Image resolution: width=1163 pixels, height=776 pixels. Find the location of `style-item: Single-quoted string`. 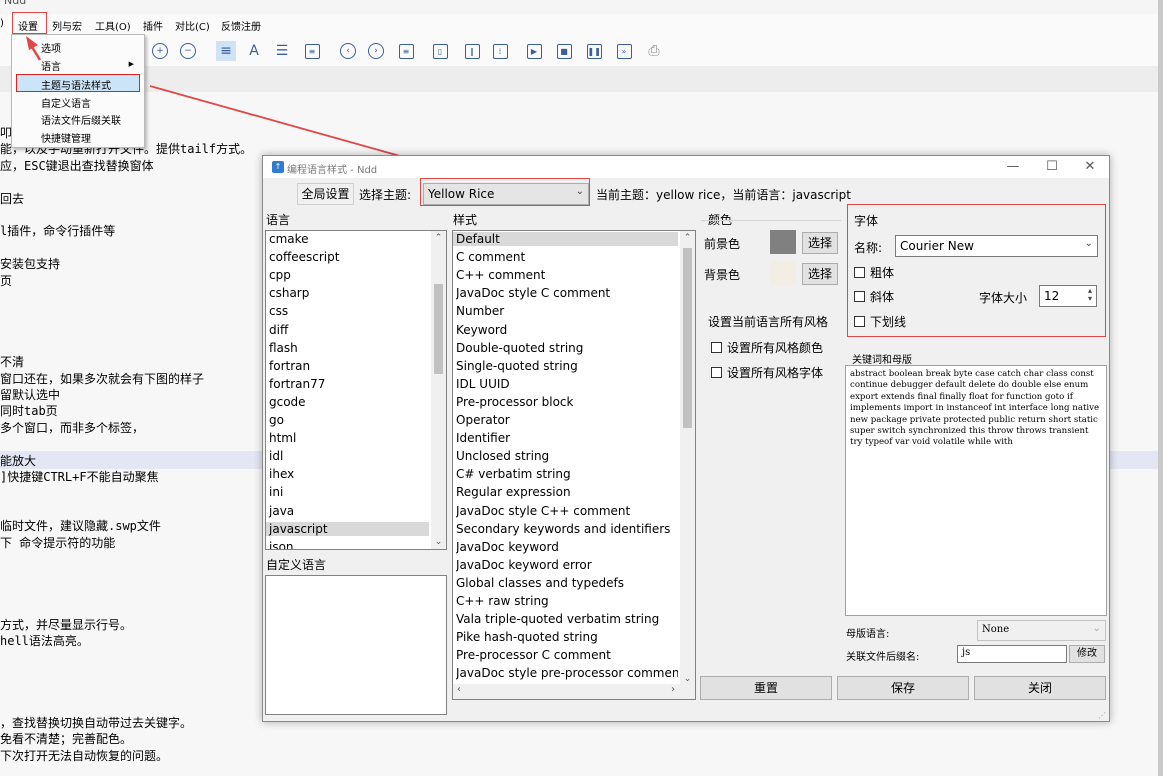

style-item: Single-quoted string is located at coordinates (567, 366).